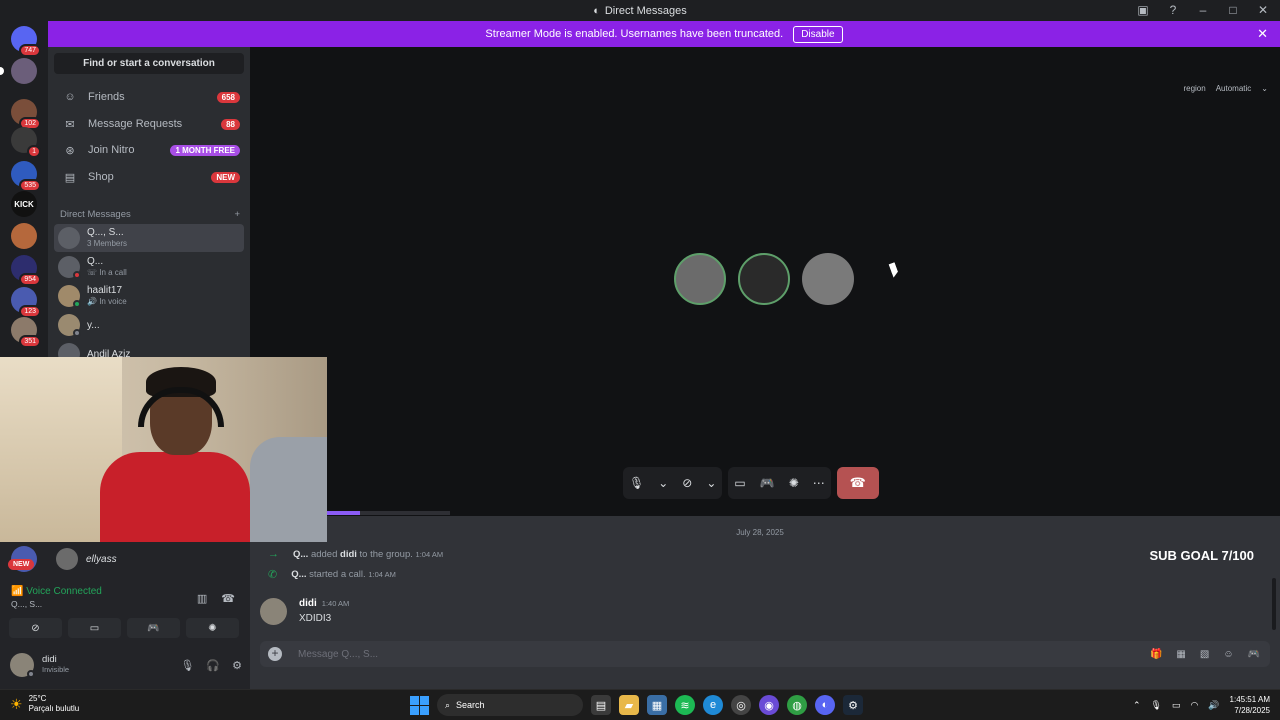 This screenshot has width=1280, height=720. I want to click on chat-message: didi 1:40 AM XDIDI3, so click(304, 611).